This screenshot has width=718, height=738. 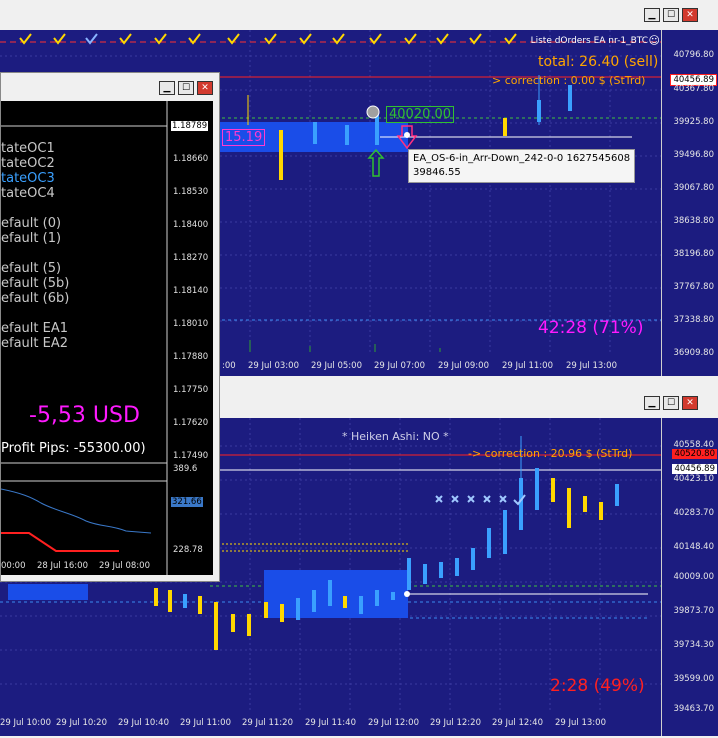 I want to click on x-tick: 29 Jul 10:20, so click(x=81, y=723).